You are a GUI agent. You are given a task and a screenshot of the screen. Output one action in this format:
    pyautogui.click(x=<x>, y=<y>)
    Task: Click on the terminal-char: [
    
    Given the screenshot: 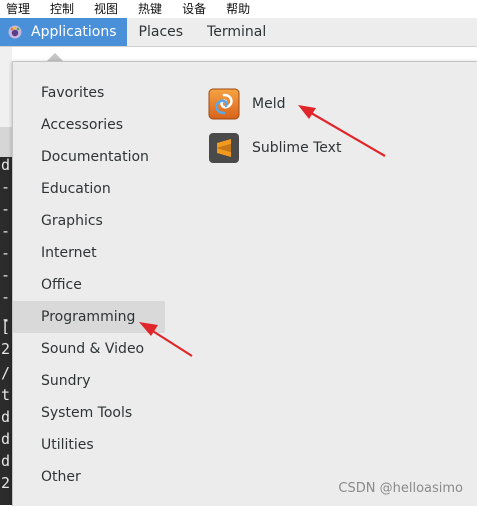 What is the action you would take?
    pyautogui.click(x=6, y=327)
    